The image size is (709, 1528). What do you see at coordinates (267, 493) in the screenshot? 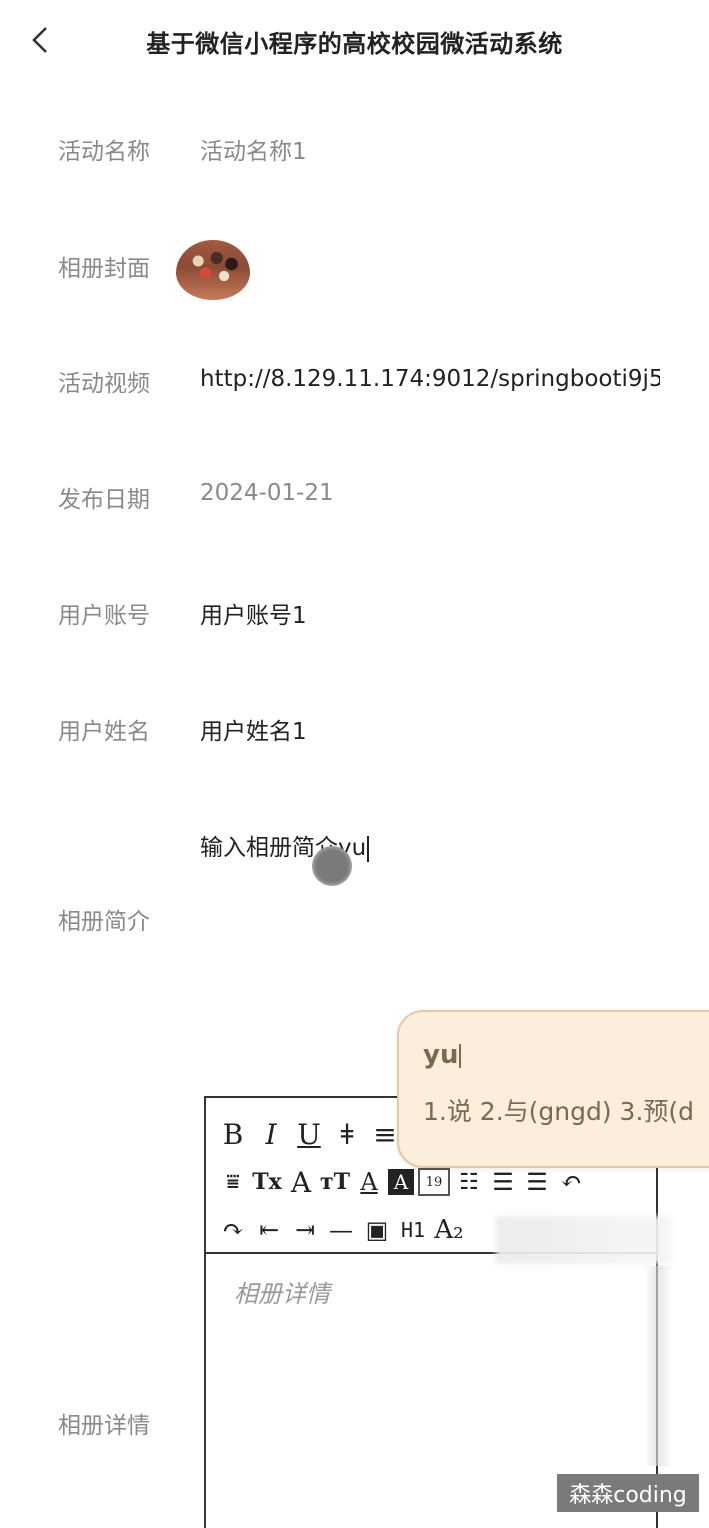
I see `publish-date-value: 2024-01-21` at bounding box center [267, 493].